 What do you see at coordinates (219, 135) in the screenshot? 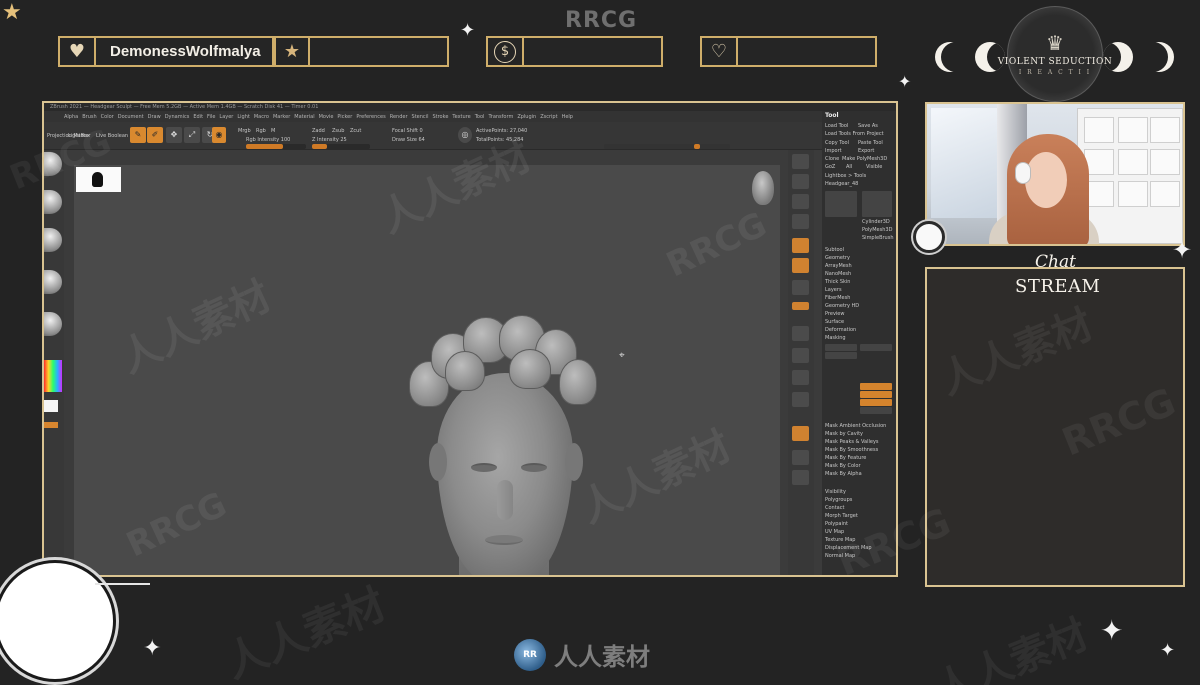
I see `material-button: ◉` at bounding box center [219, 135].